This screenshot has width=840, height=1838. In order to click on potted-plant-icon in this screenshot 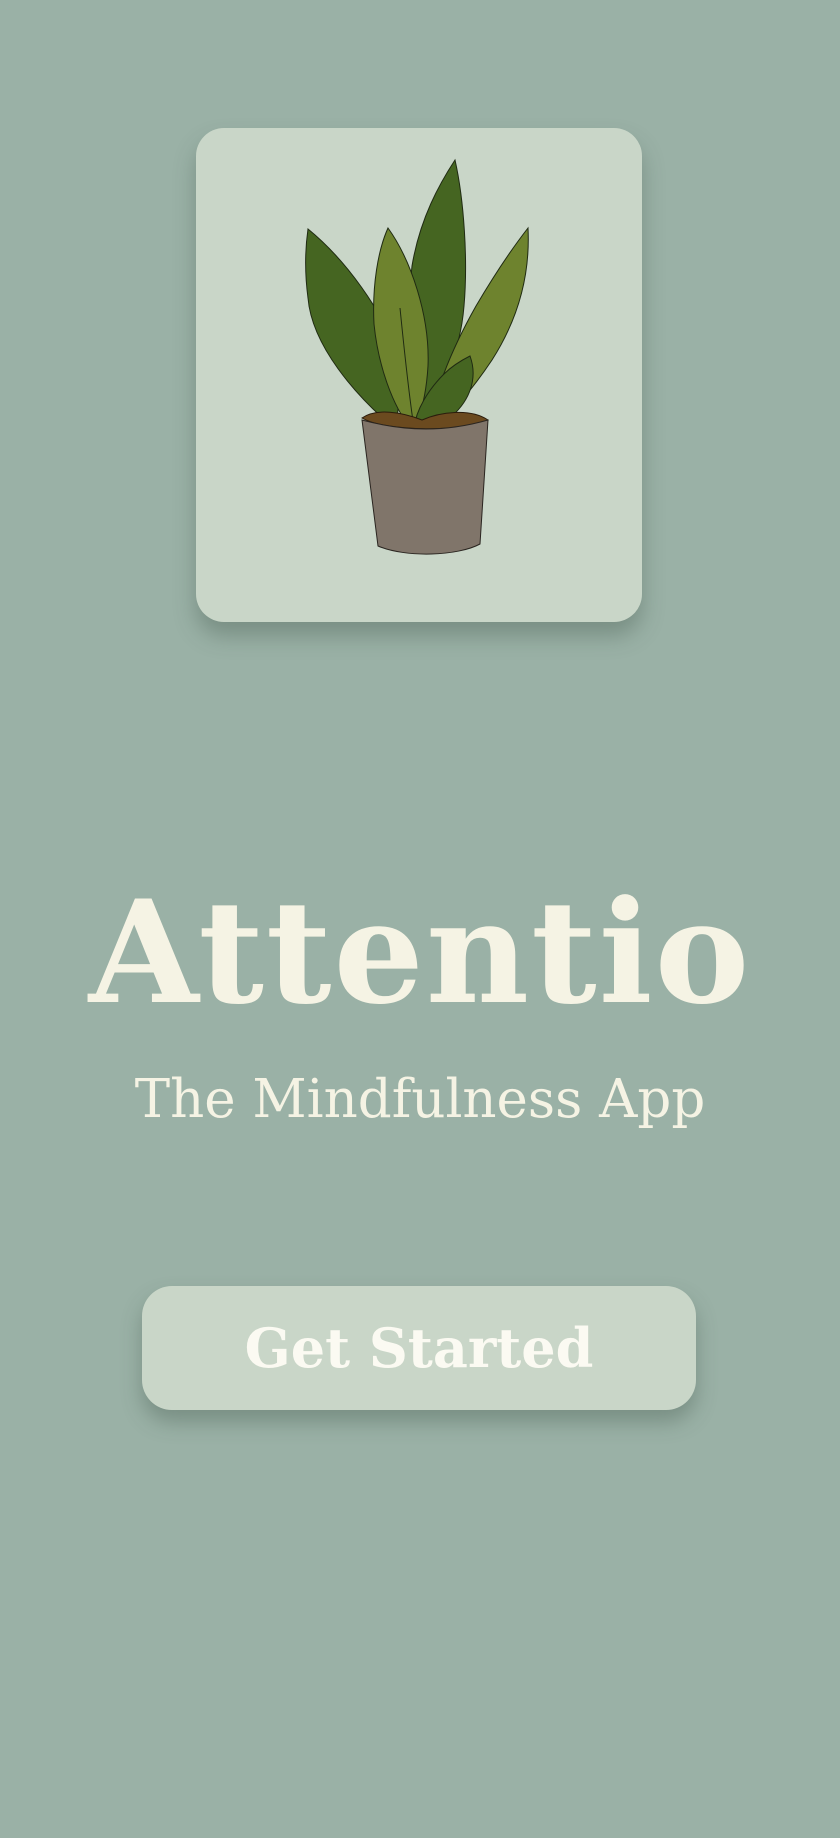, I will do `click(417, 356)`.